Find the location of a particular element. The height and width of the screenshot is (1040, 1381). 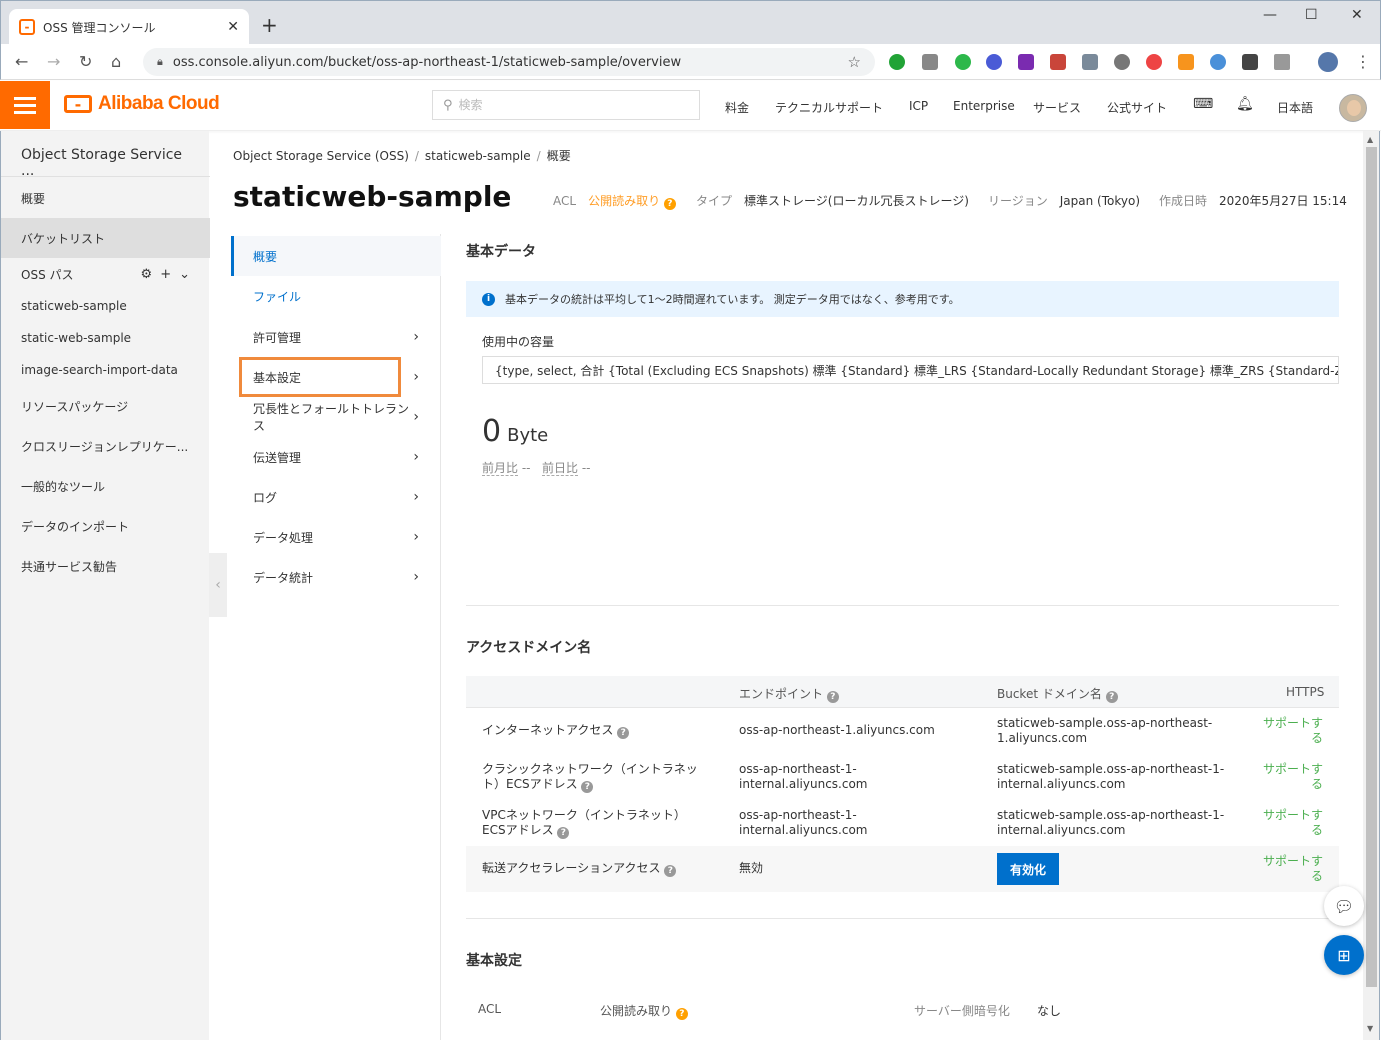

sidebar-item-data-import: データのインポート is located at coordinates (105, 526).